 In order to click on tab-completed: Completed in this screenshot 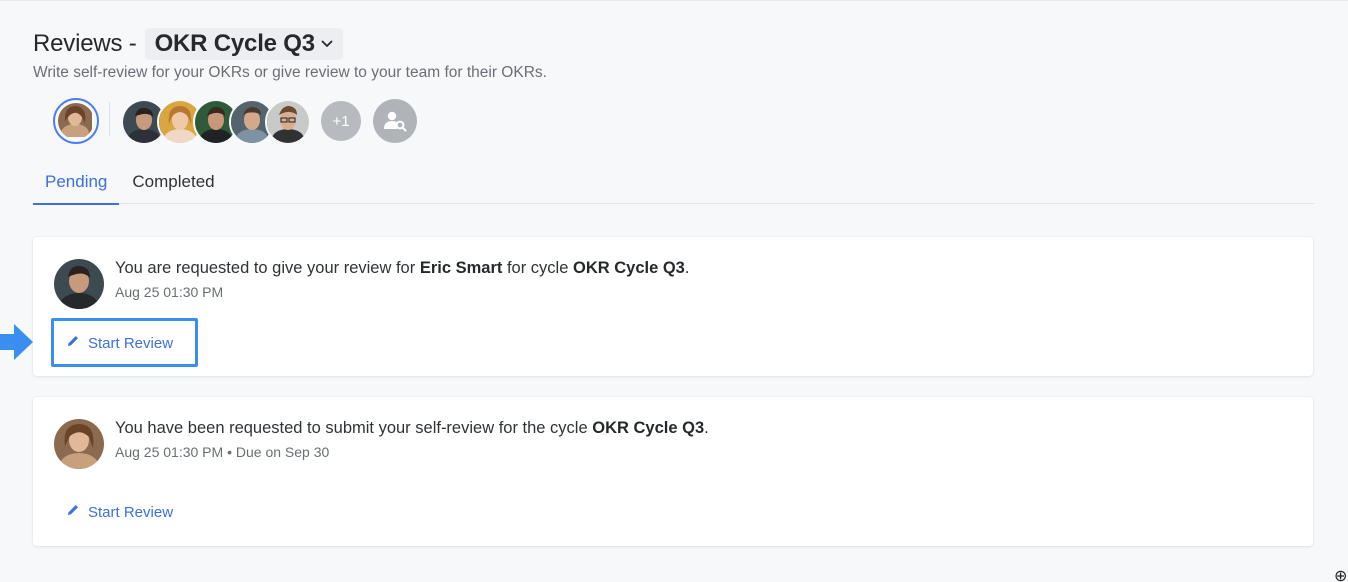, I will do `click(172, 186)`.